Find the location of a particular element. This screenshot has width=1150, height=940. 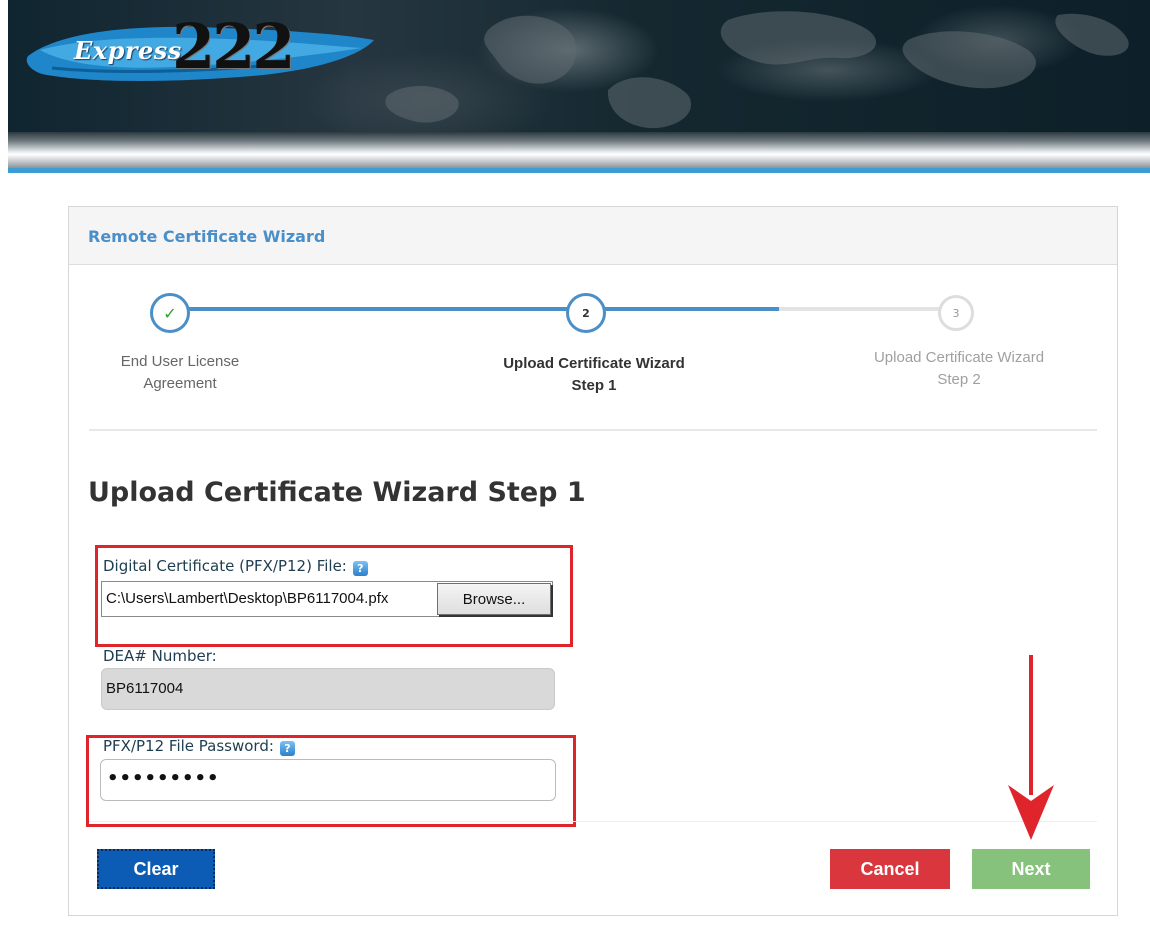

checkmark-icon: ✓ is located at coordinates (170, 313).